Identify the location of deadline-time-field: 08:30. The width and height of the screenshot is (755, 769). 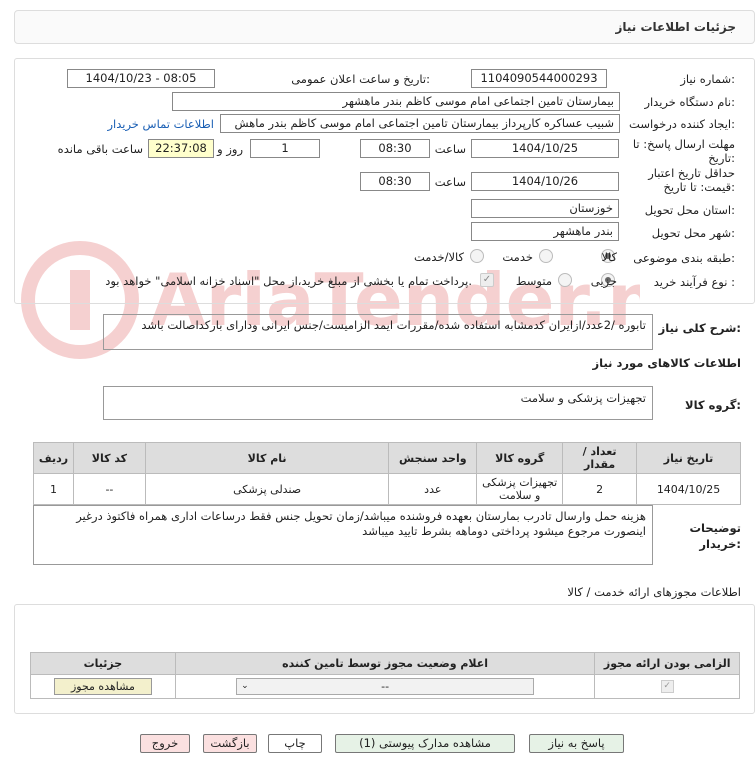
(395, 148).